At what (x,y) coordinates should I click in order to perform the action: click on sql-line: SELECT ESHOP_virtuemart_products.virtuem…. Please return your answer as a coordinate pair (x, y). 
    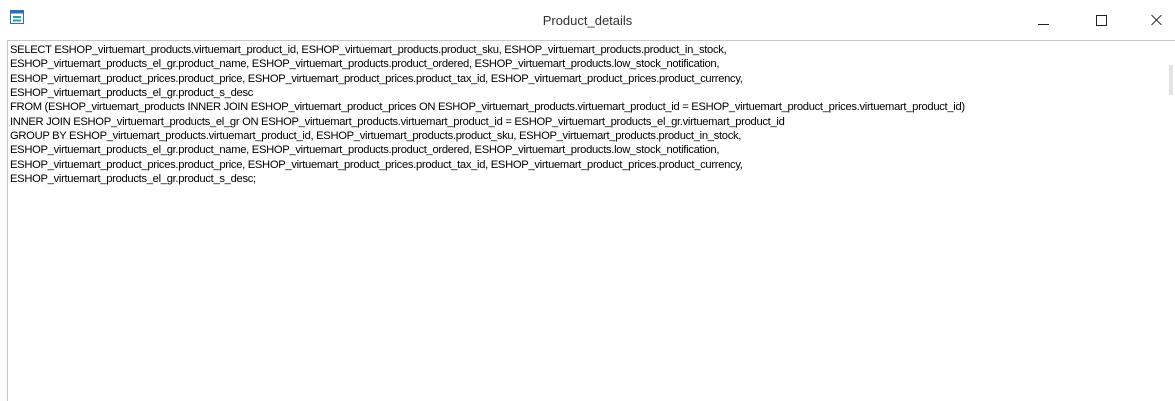
    Looking at the image, I should click on (368, 50).